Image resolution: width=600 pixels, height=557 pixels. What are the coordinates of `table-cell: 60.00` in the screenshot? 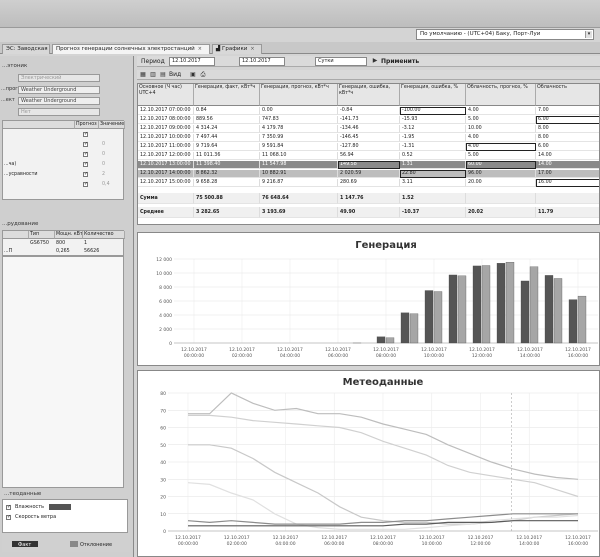 It's located at (501, 165).